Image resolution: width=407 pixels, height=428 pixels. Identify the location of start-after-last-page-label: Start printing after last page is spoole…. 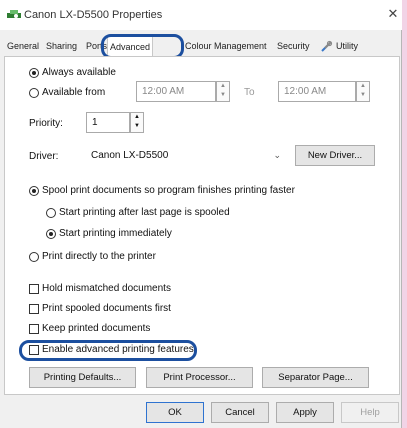
(144, 212).